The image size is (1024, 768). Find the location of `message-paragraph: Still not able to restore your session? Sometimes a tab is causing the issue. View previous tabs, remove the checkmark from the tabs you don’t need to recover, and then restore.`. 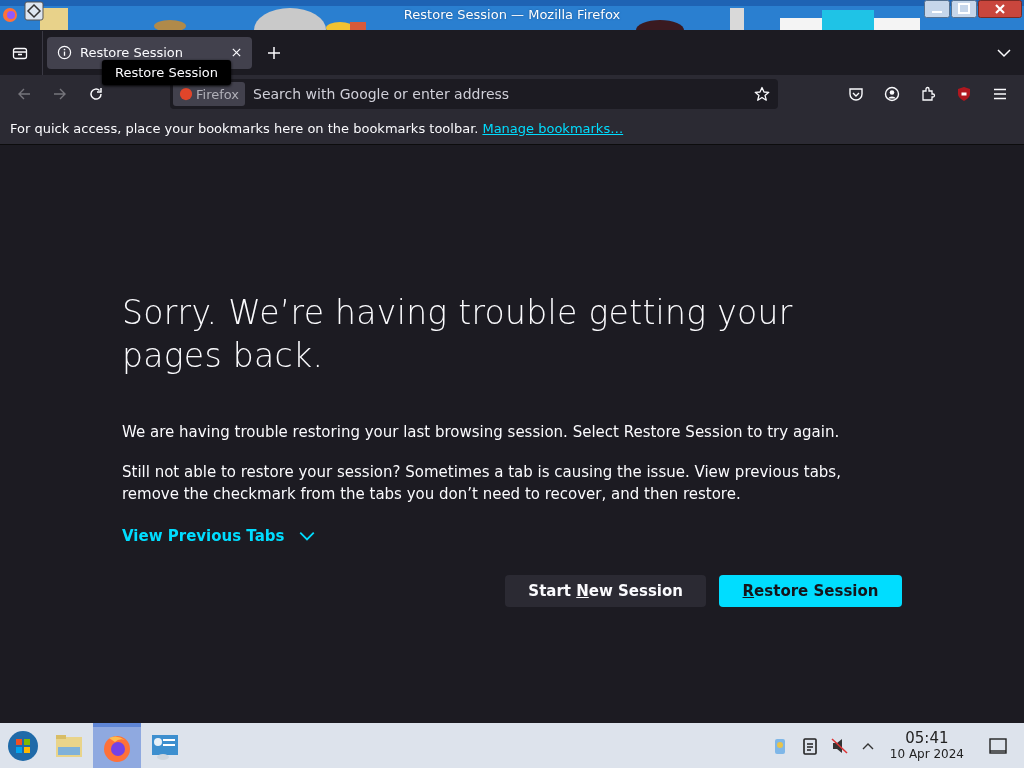

message-paragraph: Still not able to restore your session? Sometimes a tab is causing the issue. View previous tabs, remove the checkmark from the tabs you don’t need to recover, and then restore. is located at coordinates (482, 483).